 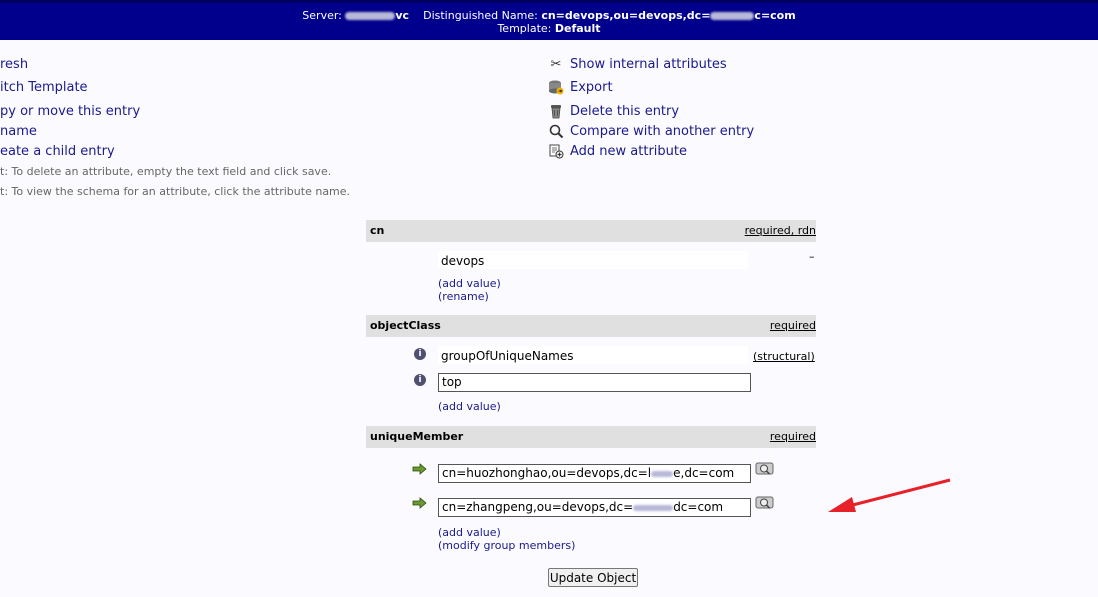 I want to click on annotation-arrow, so click(x=889, y=495).